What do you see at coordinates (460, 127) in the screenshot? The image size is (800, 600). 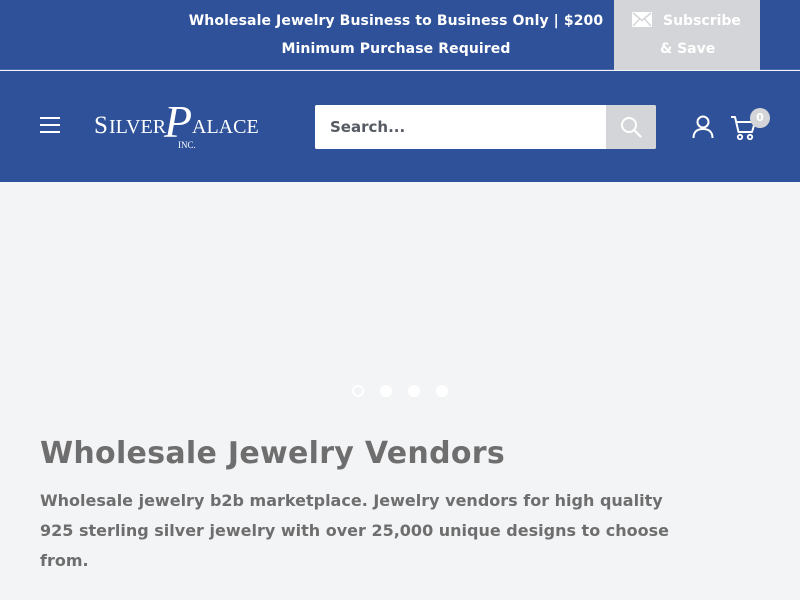 I see `search-input` at bounding box center [460, 127].